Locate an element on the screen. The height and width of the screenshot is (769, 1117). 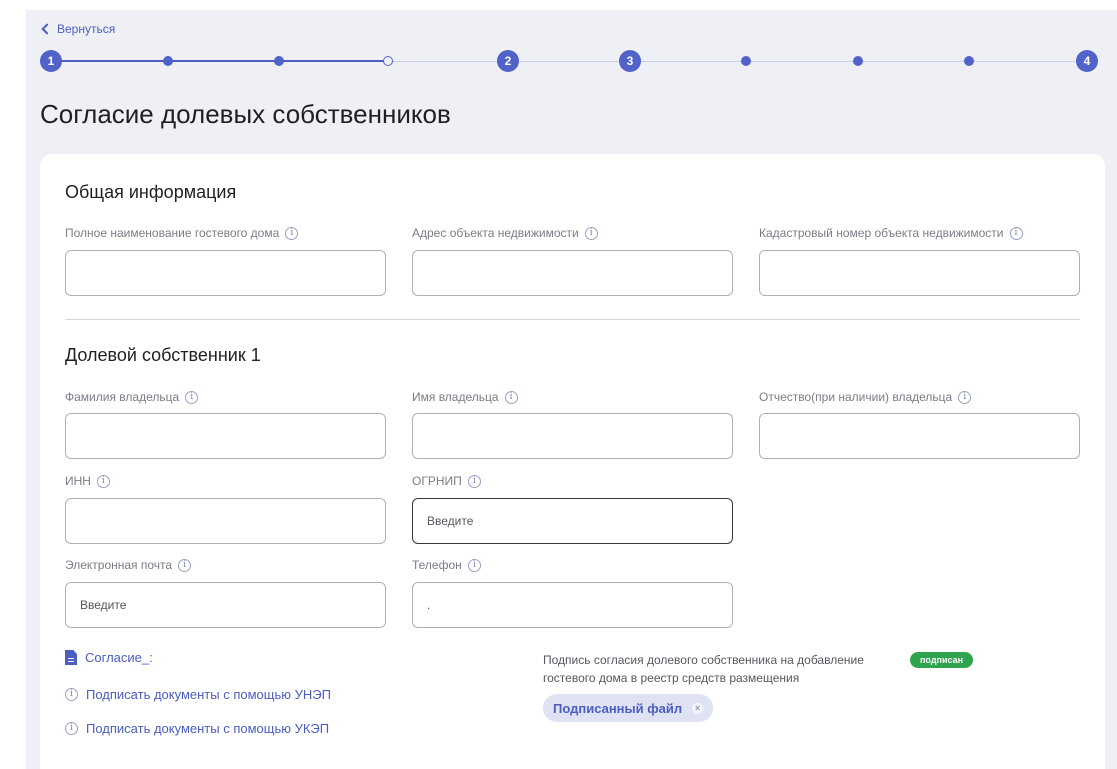
page-title: Согласие долевых собственников is located at coordinates (245, 114).